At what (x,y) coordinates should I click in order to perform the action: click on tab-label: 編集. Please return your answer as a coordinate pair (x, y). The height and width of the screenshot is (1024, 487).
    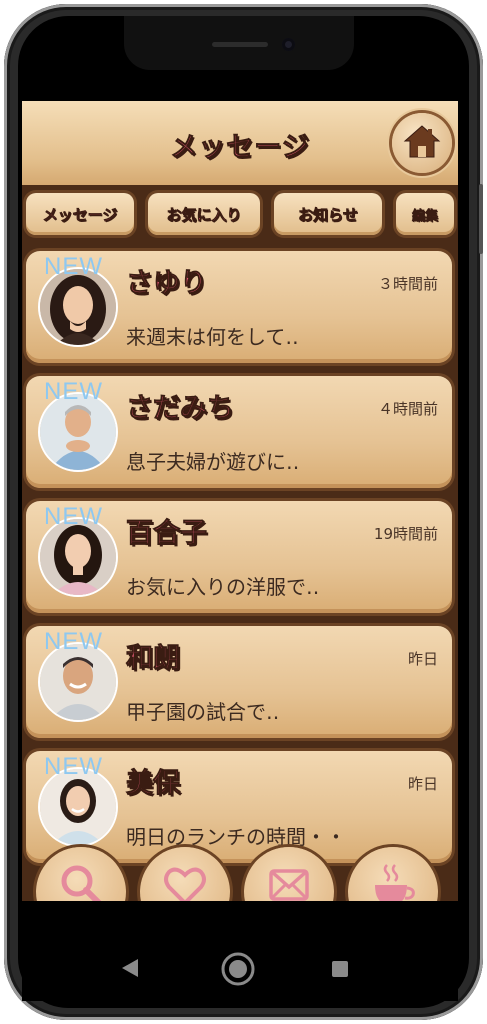
    Looking at the image, I should click on (425, 216).